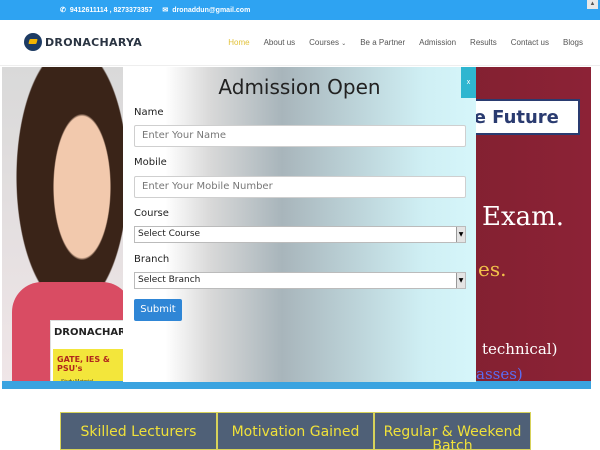 The image size is (600, 450). Describe the element at coordinates (151, 213) in the screenshot. I see `course-label: Course` at that location.